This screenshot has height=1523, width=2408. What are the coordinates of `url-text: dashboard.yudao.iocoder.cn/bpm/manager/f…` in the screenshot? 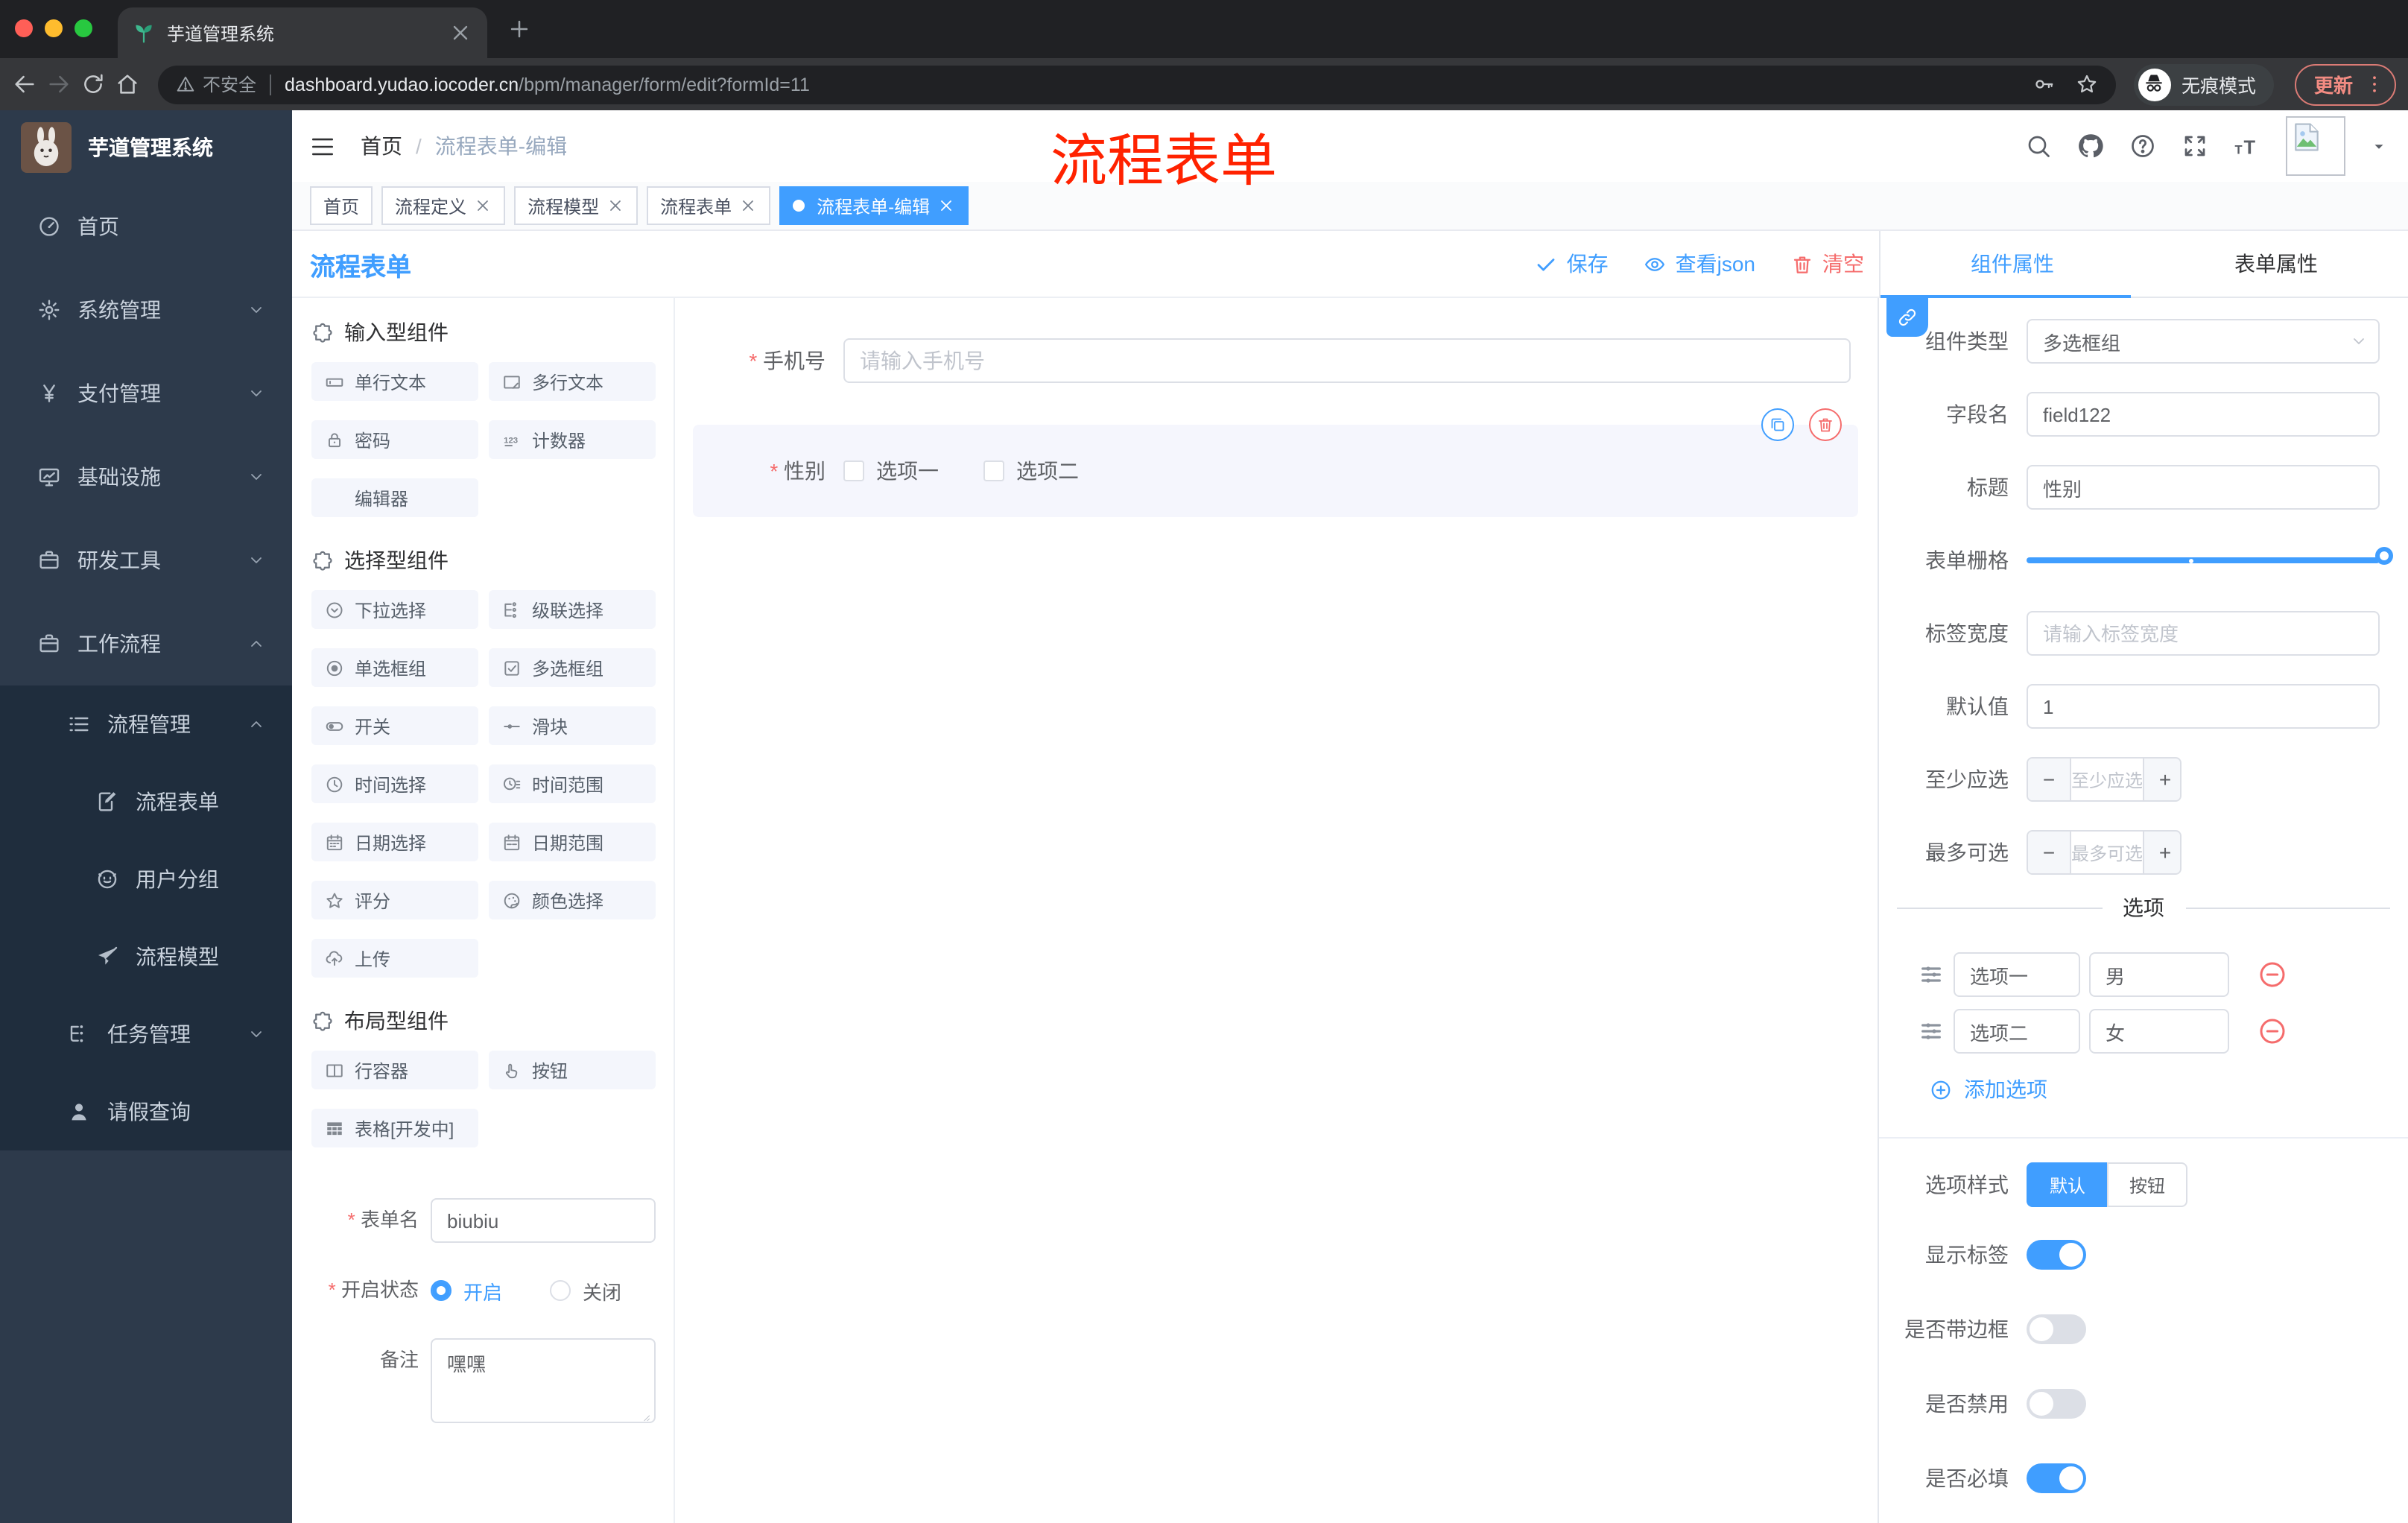 It's located at (1148, 85).